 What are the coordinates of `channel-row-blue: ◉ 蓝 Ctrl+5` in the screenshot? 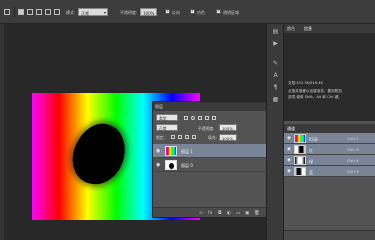 It's located at (329, 171).